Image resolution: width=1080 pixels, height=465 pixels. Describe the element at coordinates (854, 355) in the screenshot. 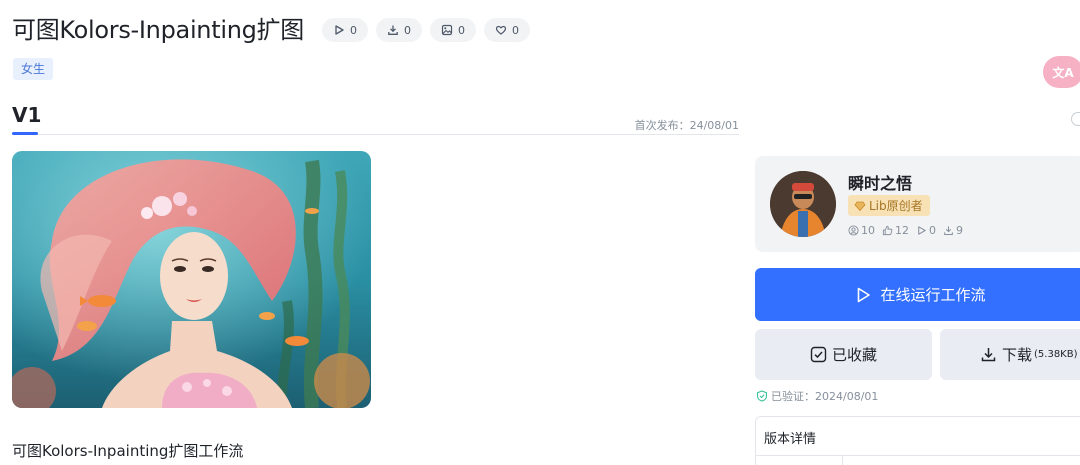

I see `favorite-label: 已收藏` at that location.